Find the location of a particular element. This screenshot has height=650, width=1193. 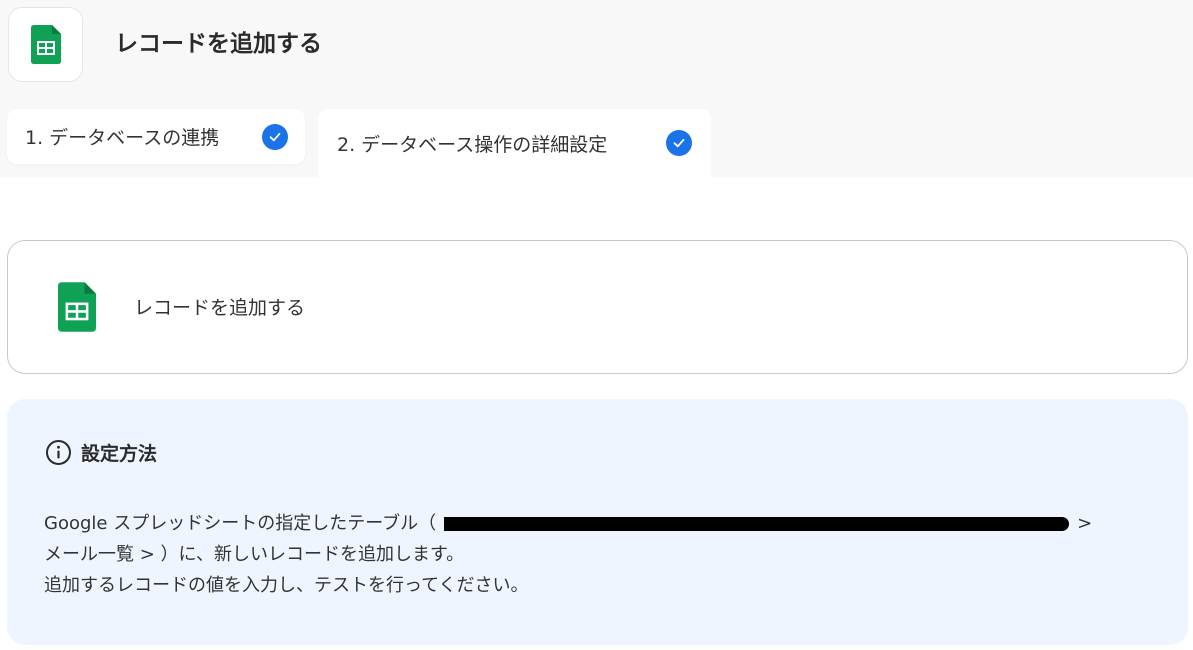

page-title: レコードを追加する is located at coordinates (218, 44).